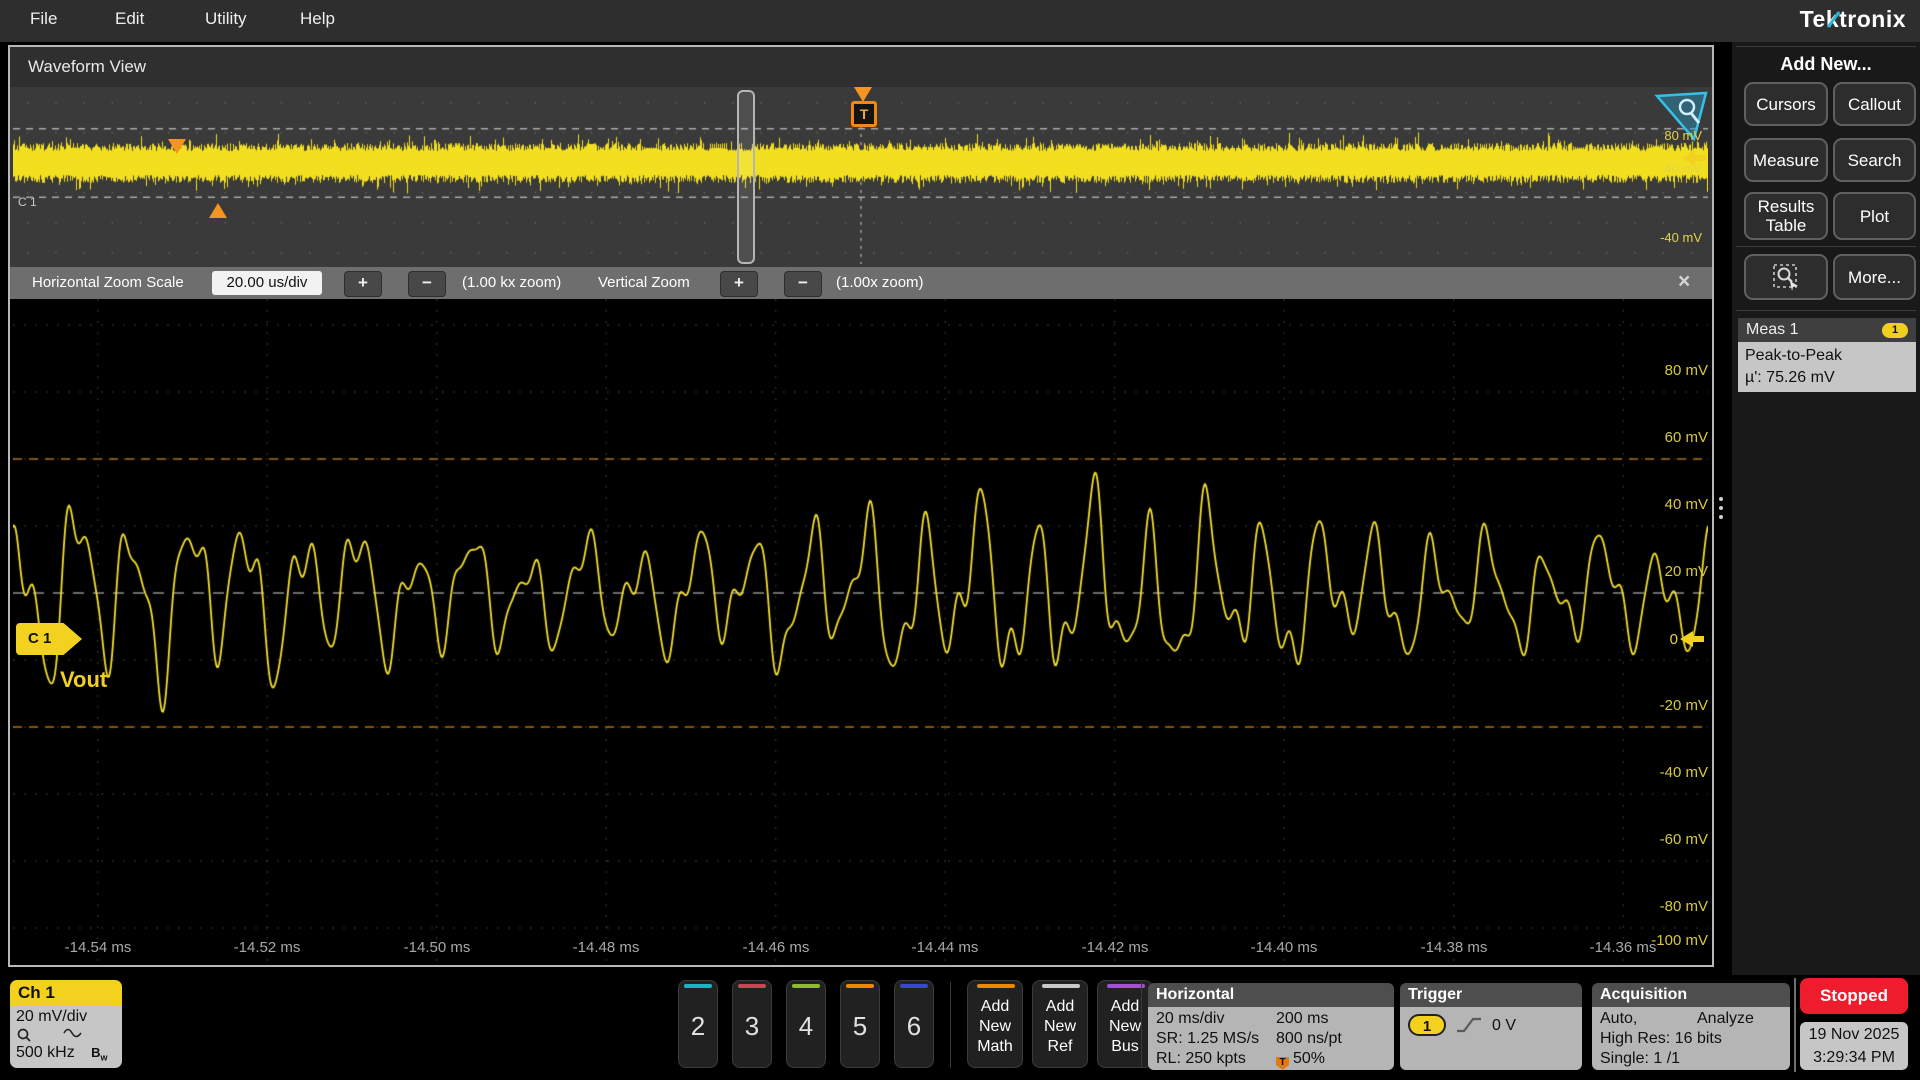  Describe the element at coordinates (1684, 282) in the screenshot. I see `close-zoom-icon: ×` at that location.